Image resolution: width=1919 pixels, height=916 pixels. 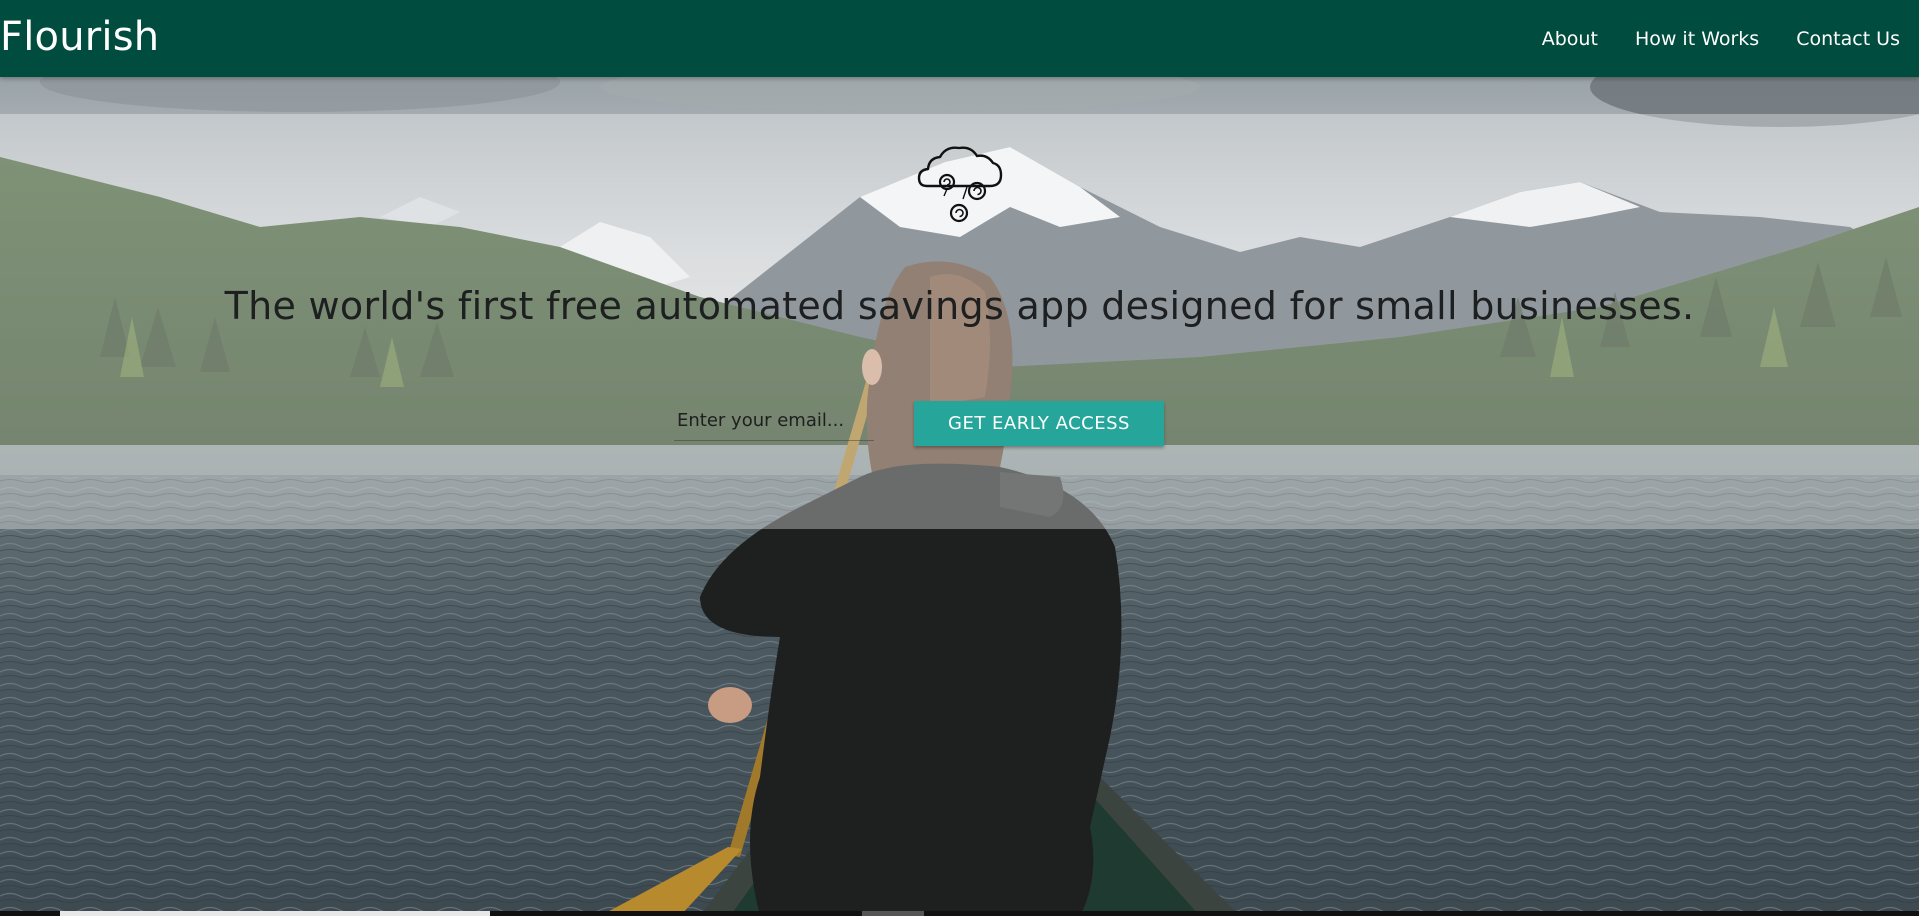 I want to click on bottom-strip-light, so click(x=275, y=913).